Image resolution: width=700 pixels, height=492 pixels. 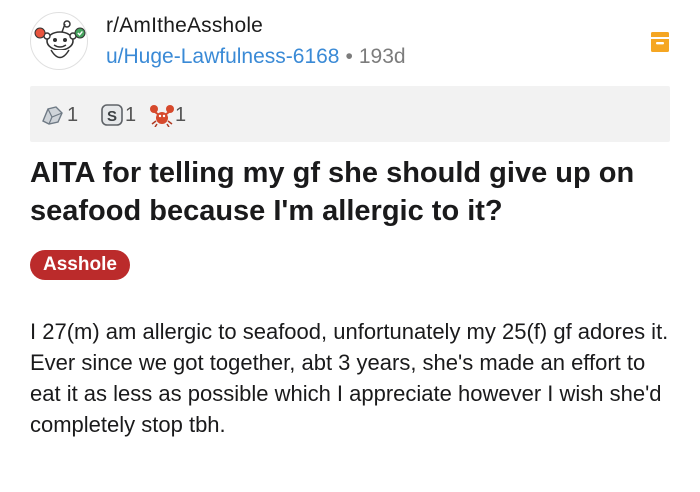 What do you see at coordinates (52, 115) in the screenshot?
I see `silver-award-icon` at bounding box center [52, 115].